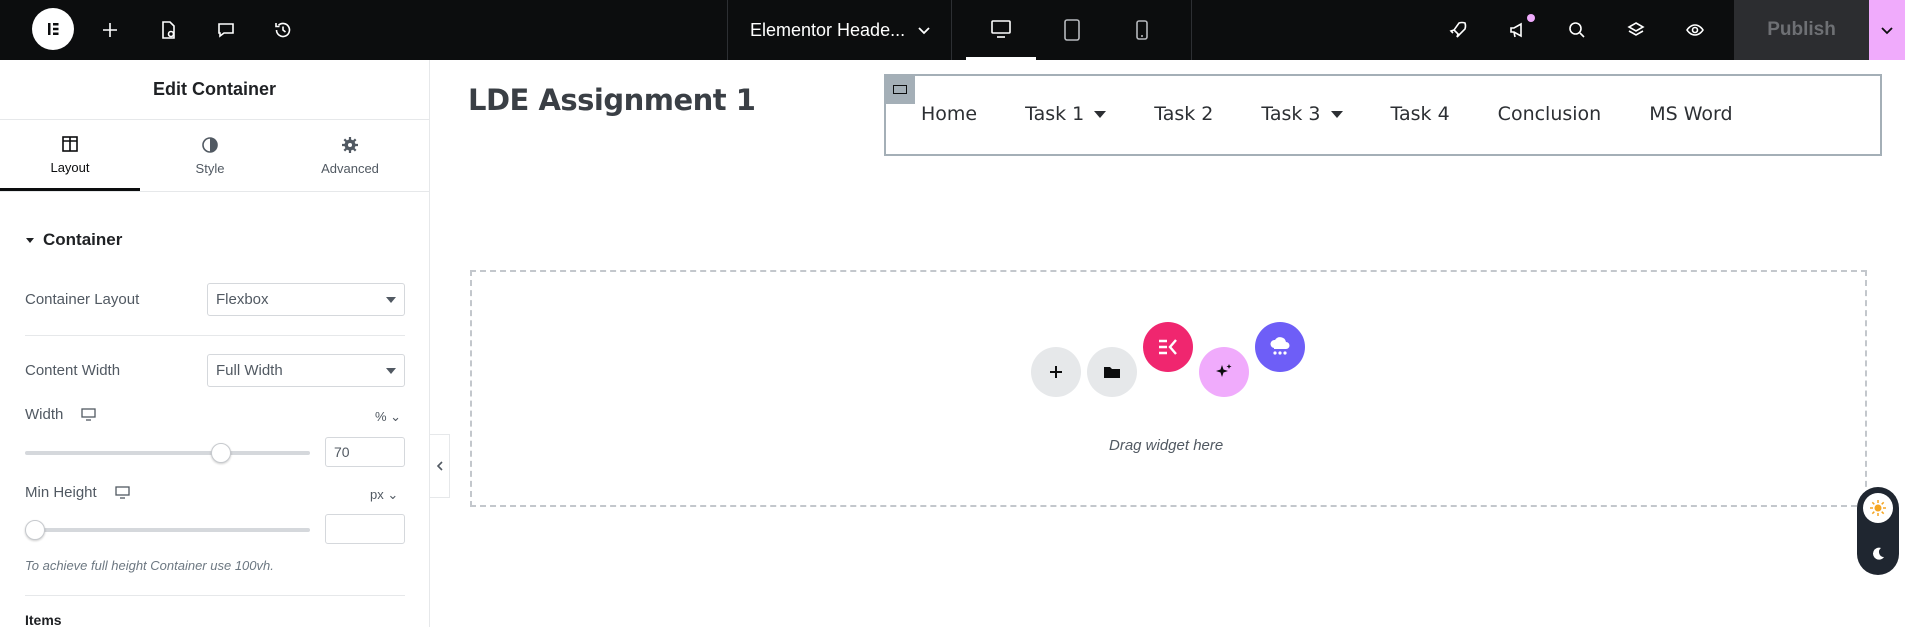 The width and height of the screenshot is (1905, 628). I want to click on nav-item-ms-word: MS Word, so click(1690, 114).